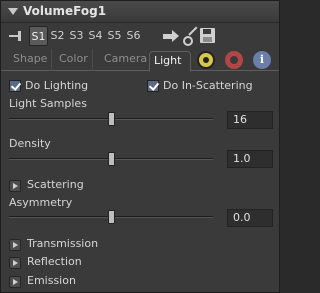 Image resolution: width=320 pixels, height=293 pixels. What do you see at coordinates (57, 85) in the screenshot?
I see `do-lighting-label: Do Lighting` at bounding box center [57, 85].